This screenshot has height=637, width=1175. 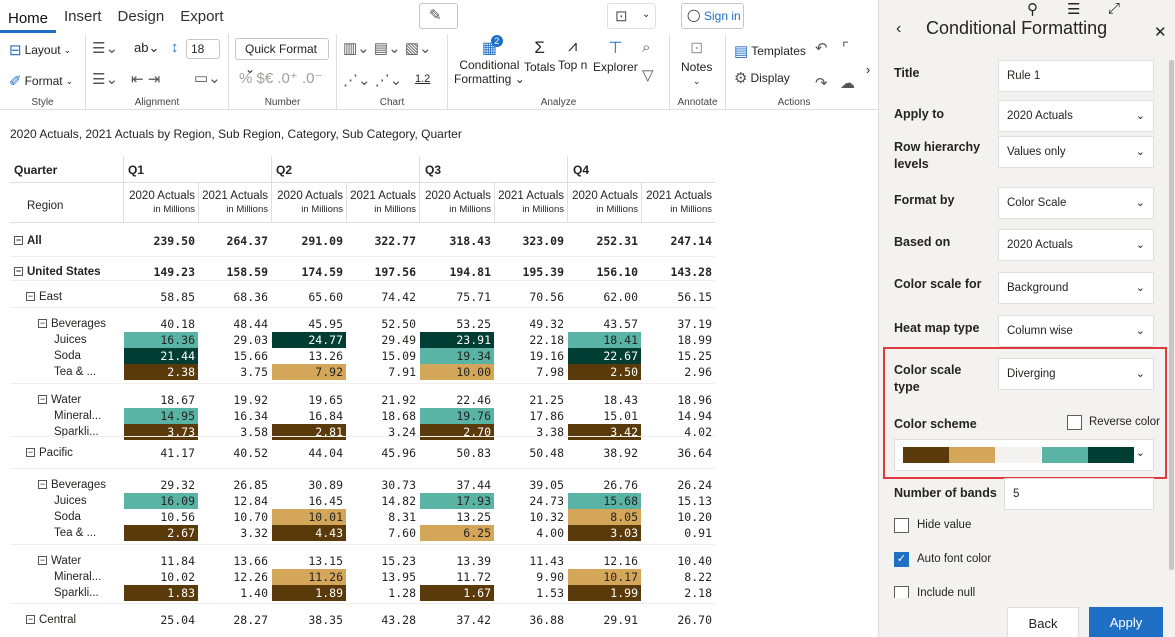 What do you see at coordinates (456, 297) in the screenshot?
I see `value-cell: 75.71` at bounding box center [456, 297].